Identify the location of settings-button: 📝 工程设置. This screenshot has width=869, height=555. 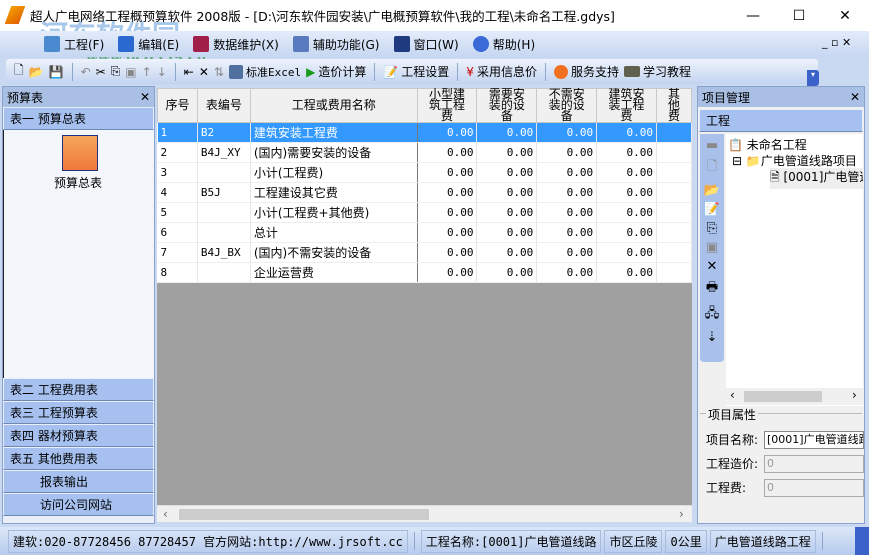
(416, 71).